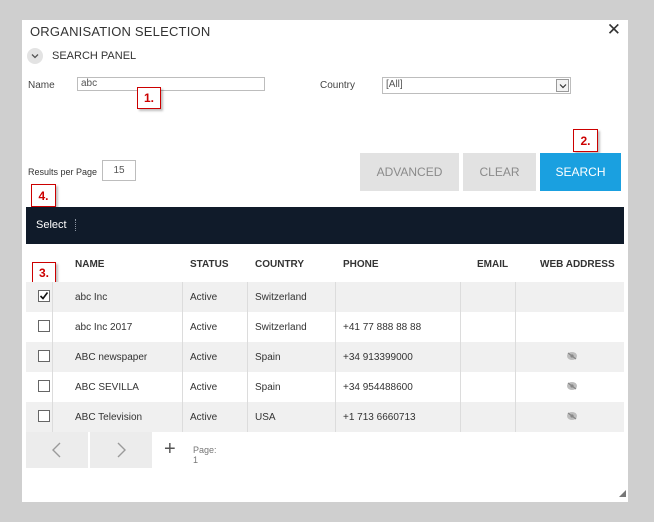 Image resolution: width=654 pixels, height=522 pixels. Describe the element at coordinates (94, 56) in the screenshot. I see `search-panel-label: SEARCH PANEL` at that location.